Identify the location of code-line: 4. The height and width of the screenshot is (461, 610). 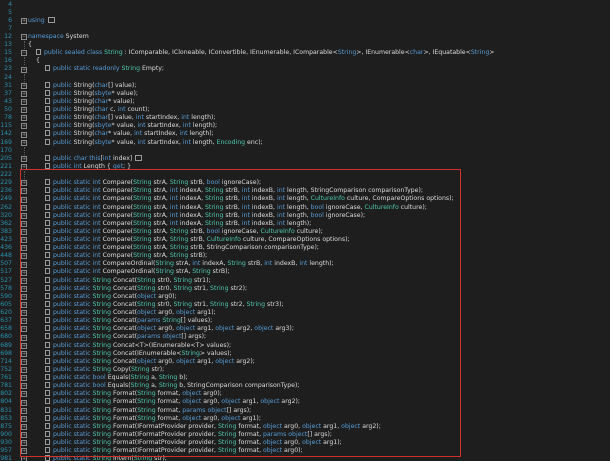
(305, 5).